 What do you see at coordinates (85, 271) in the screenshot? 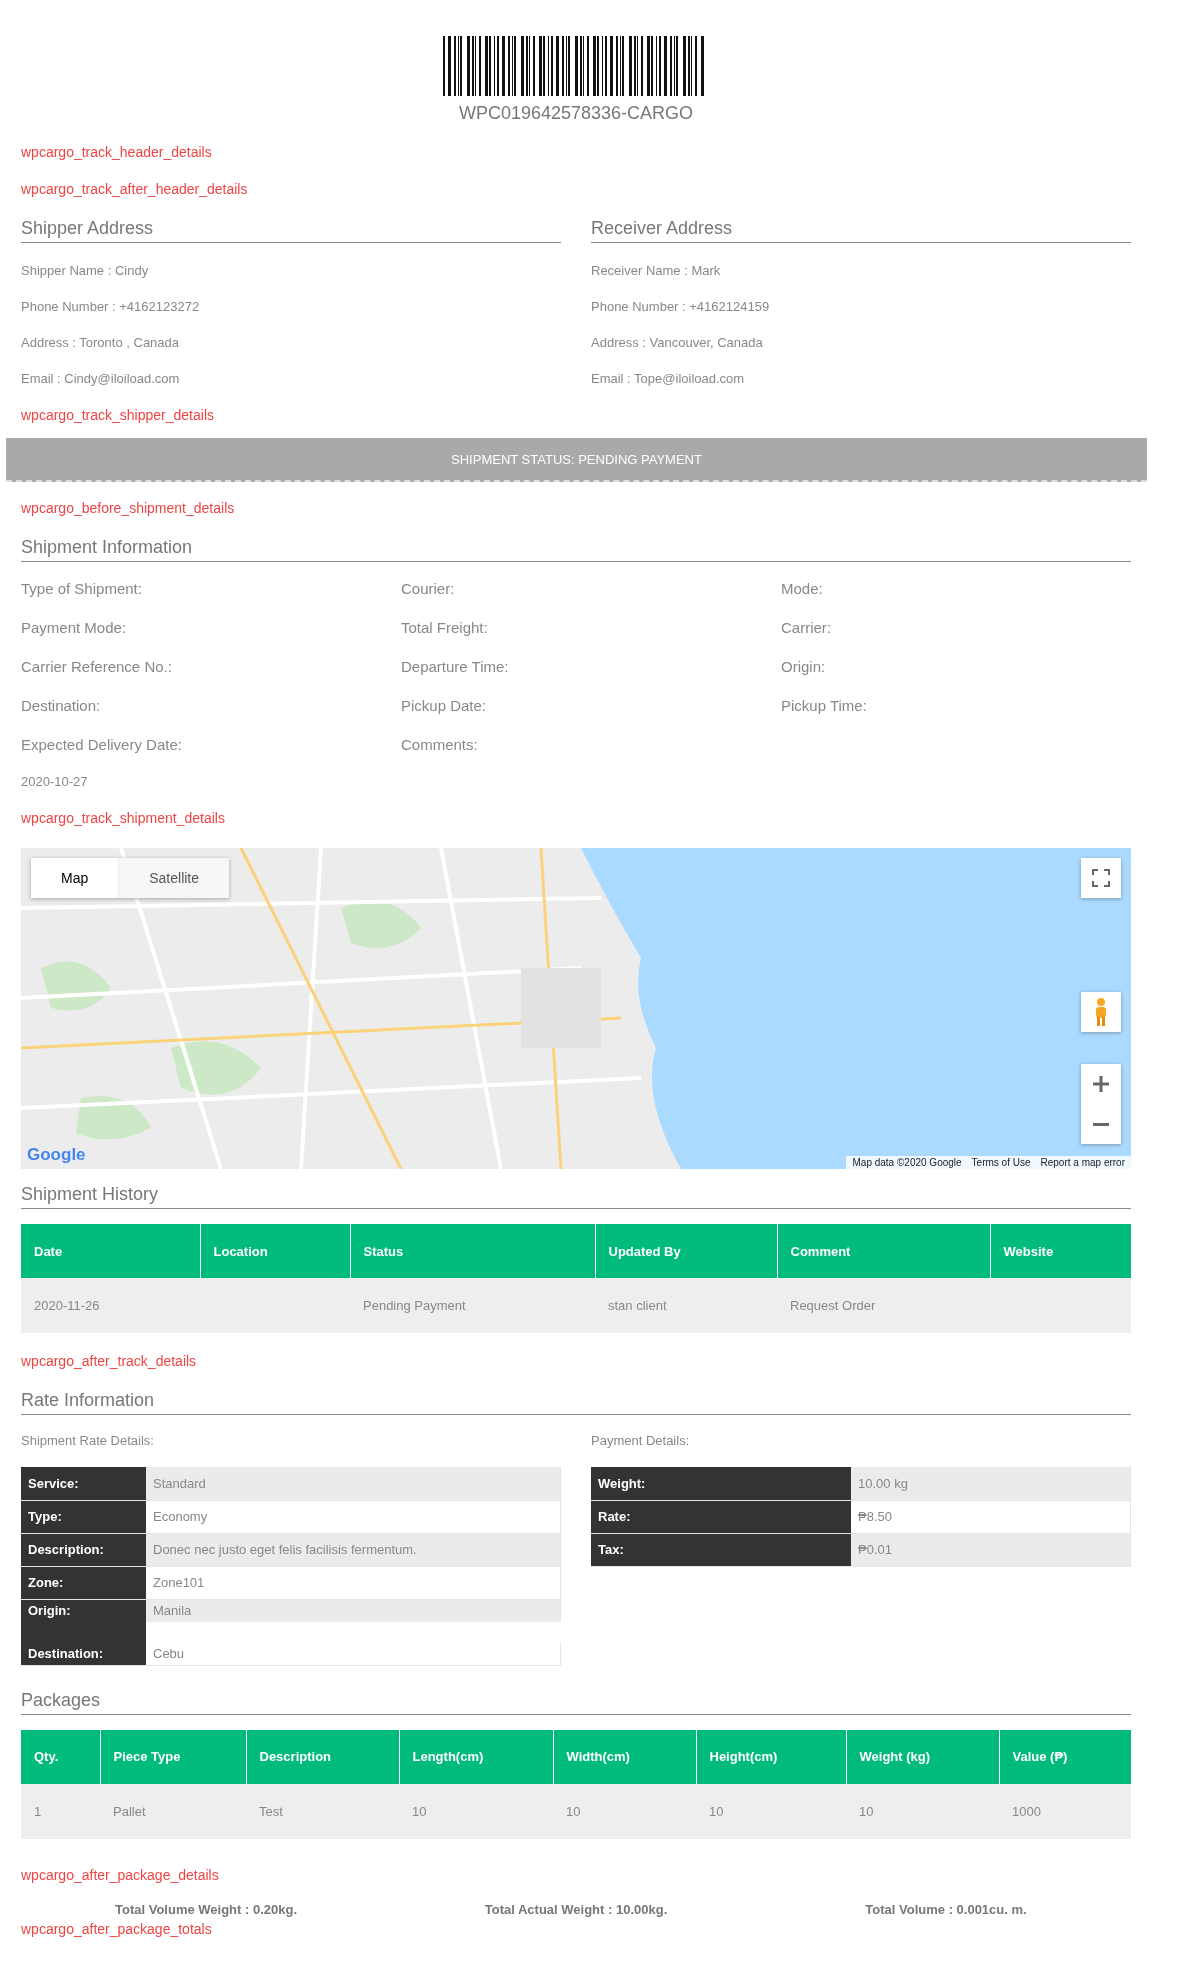
I see `address-line: Shipper Name : Cindy` at bounding box center [85, 271].